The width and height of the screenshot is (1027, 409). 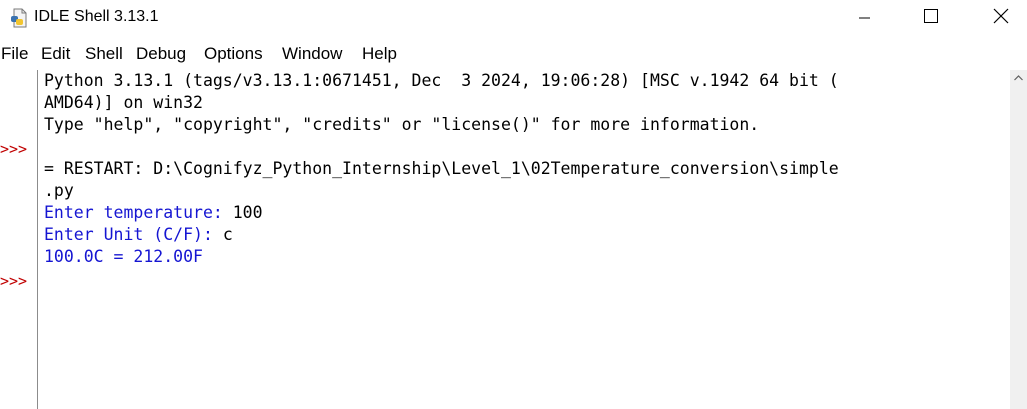 What do you see at coordinates (931, 18) in the screenshot?
I see `maximize-button` at bounding box center [931, 18].